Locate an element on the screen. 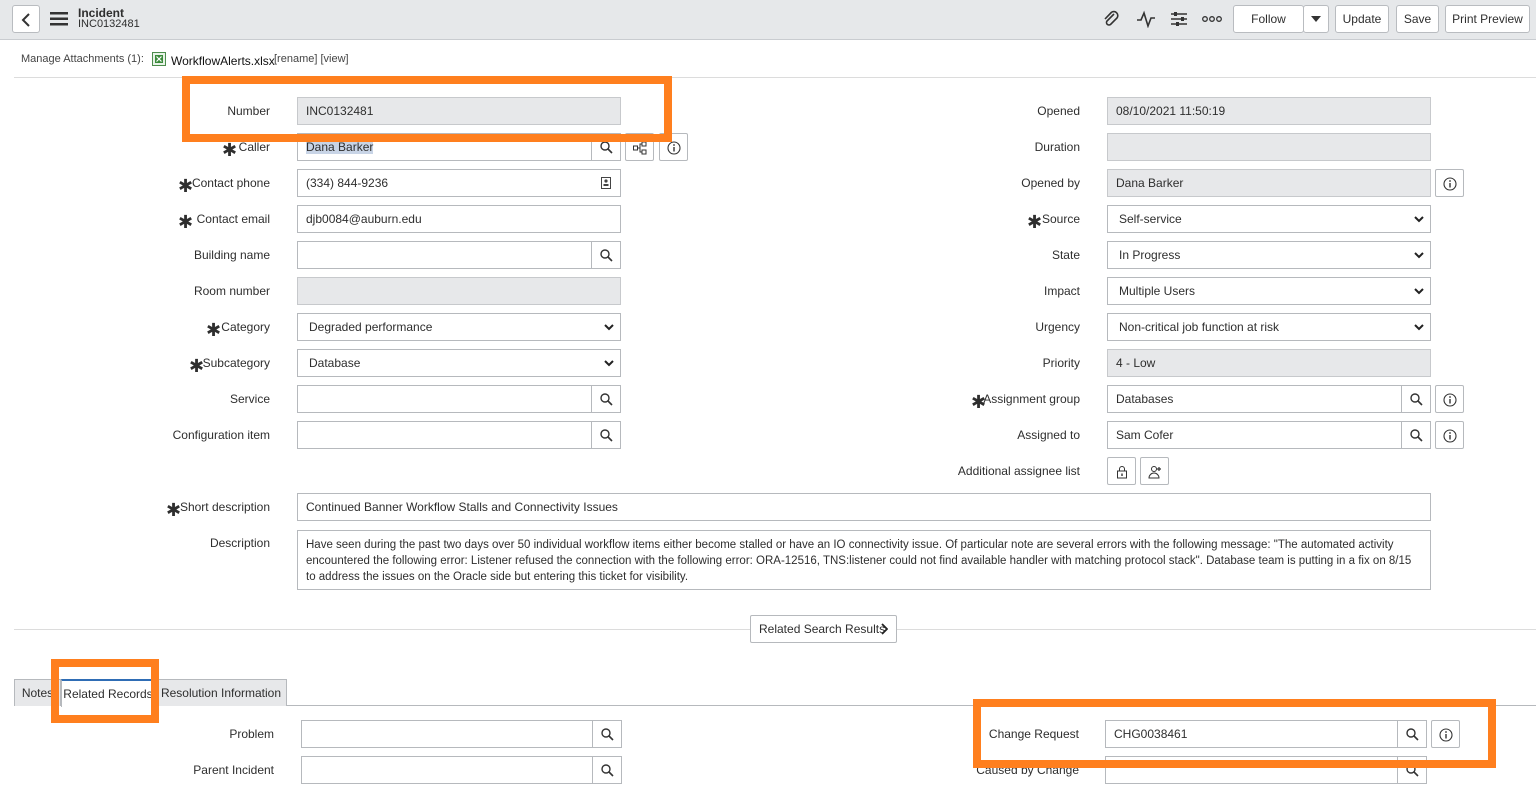  problem-label: Problem is located at coordinates (251, 734).